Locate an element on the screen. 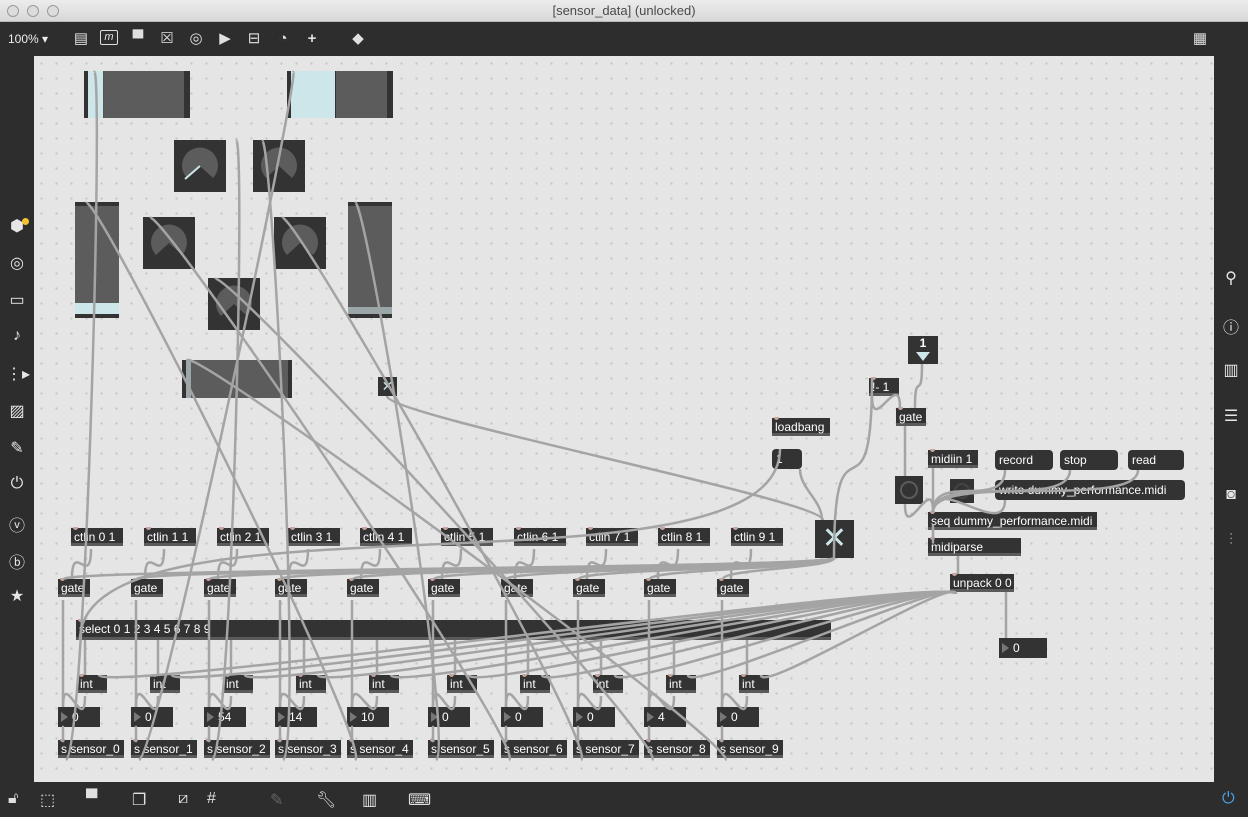  not-minus-object: !- 1 is located at coordinates (884, 386).